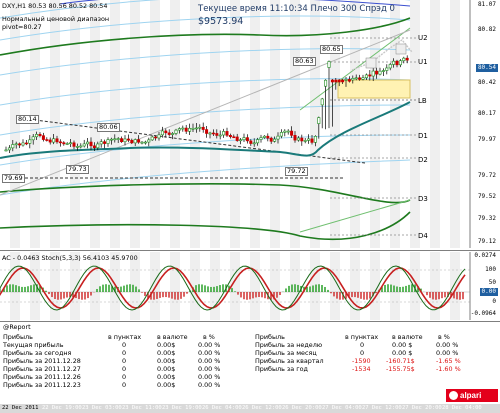 The image size is (500, 413). Describe the element at coordinates (70, 258) in the screenshot. I see `oscillator-header: AC - 0.0463 Stoch(5,3,3) 56.4103 45.9700` at that location.